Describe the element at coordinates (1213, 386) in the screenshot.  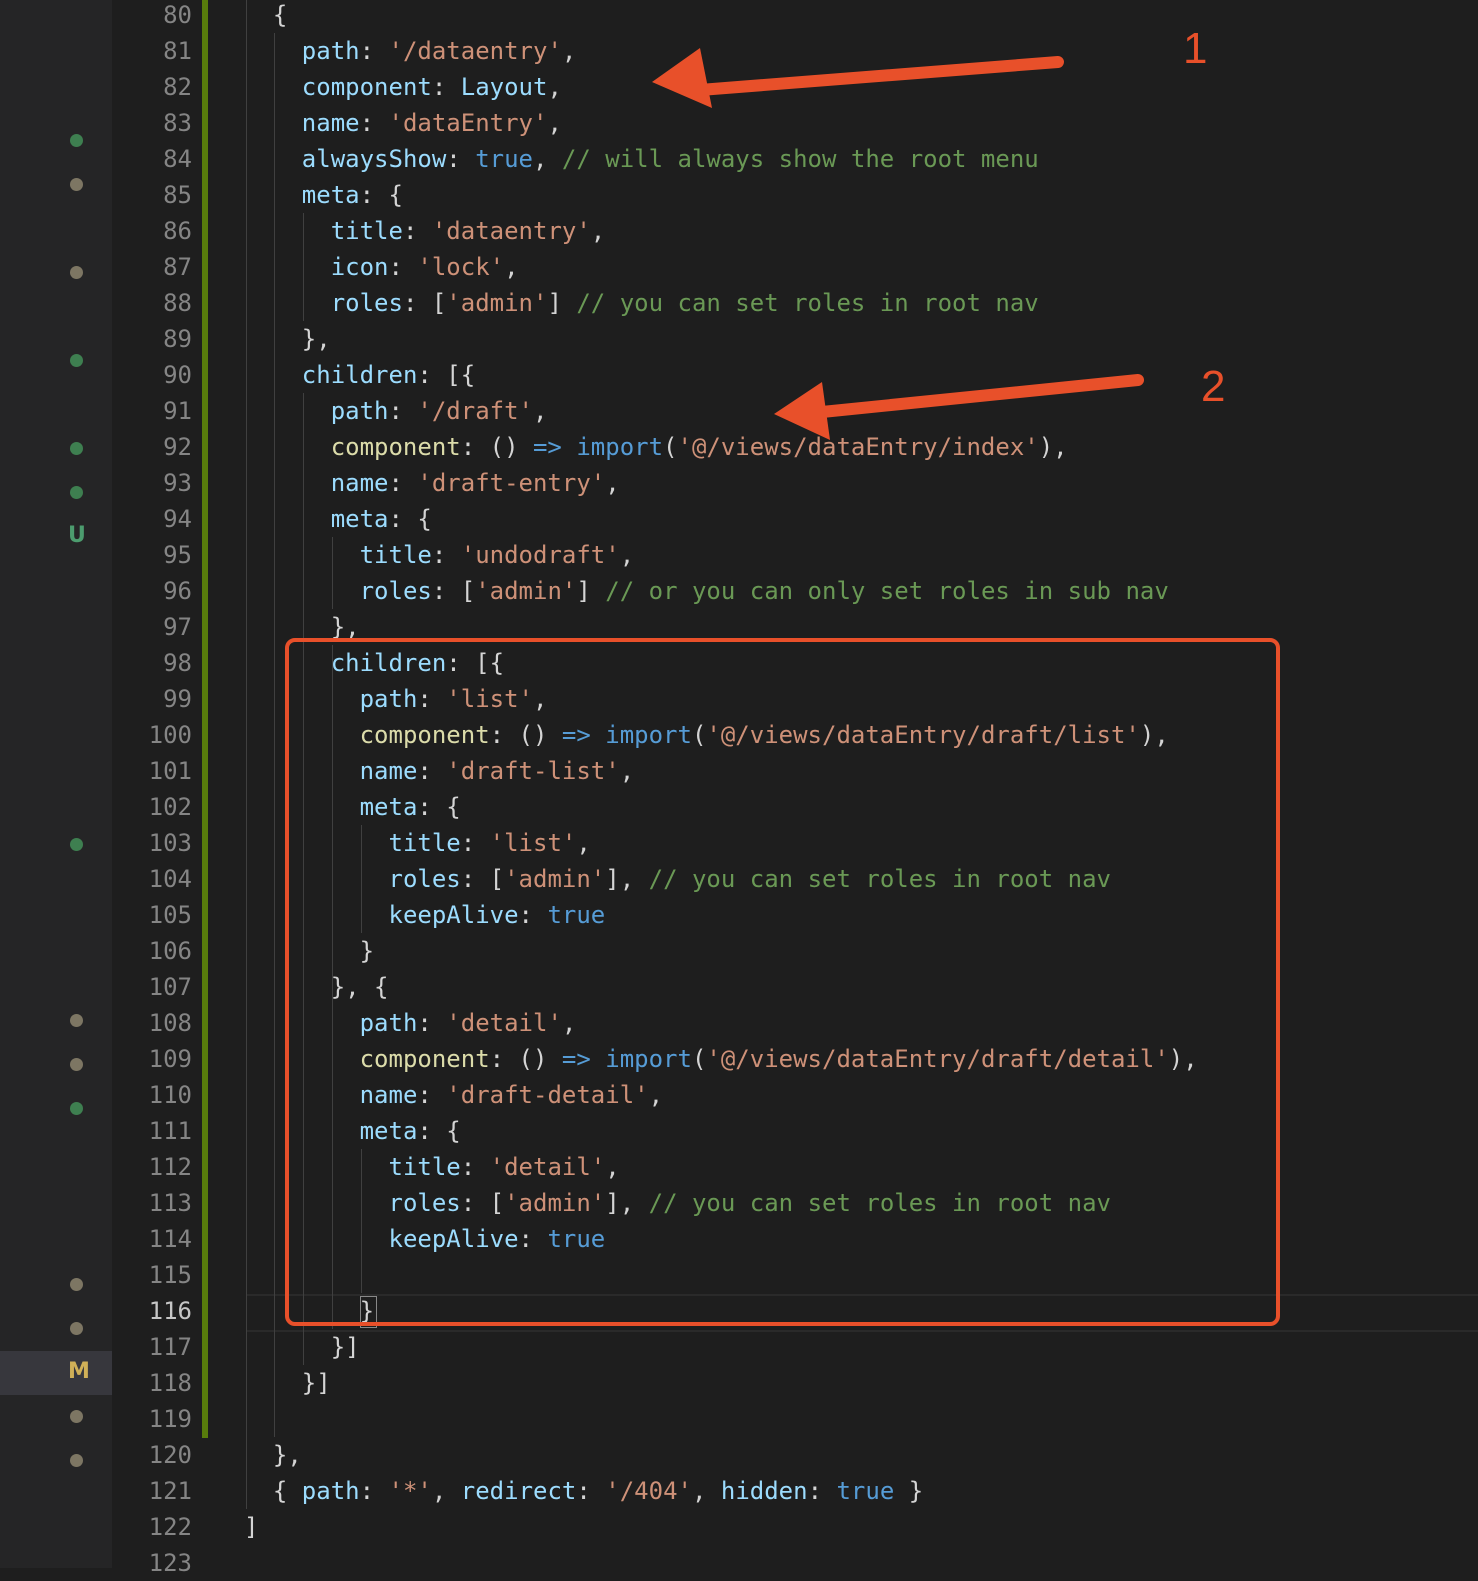
I see `arrow-2-label: 2` at that location.